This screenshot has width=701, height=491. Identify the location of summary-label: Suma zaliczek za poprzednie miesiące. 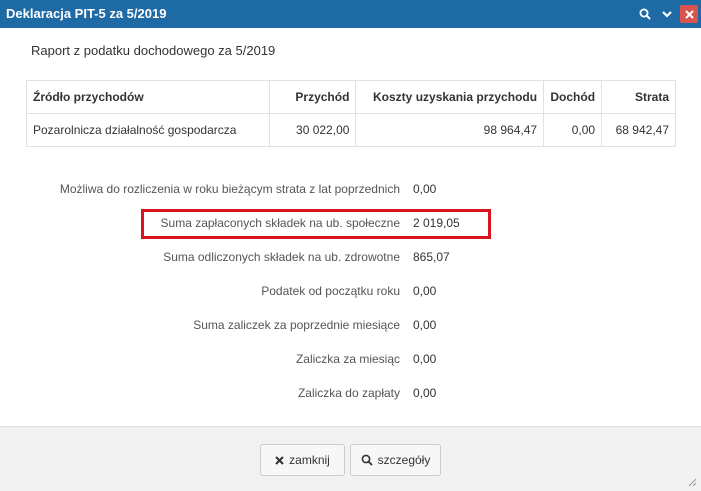
(296, 325).